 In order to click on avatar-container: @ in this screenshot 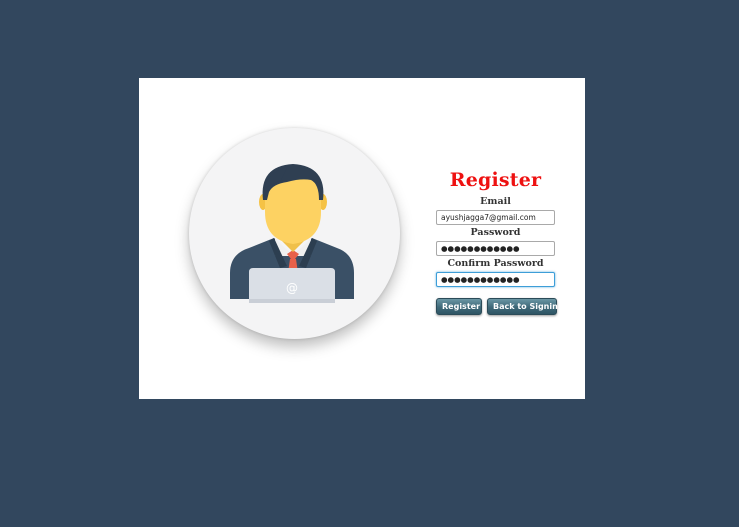, I will do `click(294, 233)`.